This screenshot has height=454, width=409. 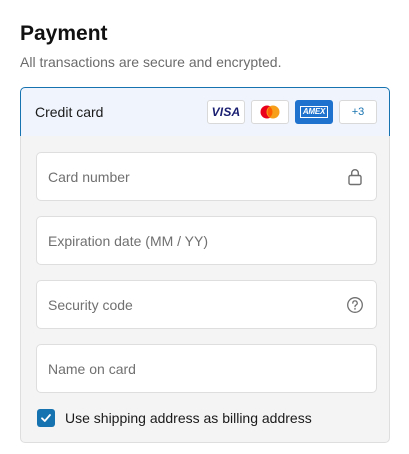 What do you see at coordinates (206, 176) in the screenshot?
I see `card-number-field: Card number` at bounding box center [206, 176].